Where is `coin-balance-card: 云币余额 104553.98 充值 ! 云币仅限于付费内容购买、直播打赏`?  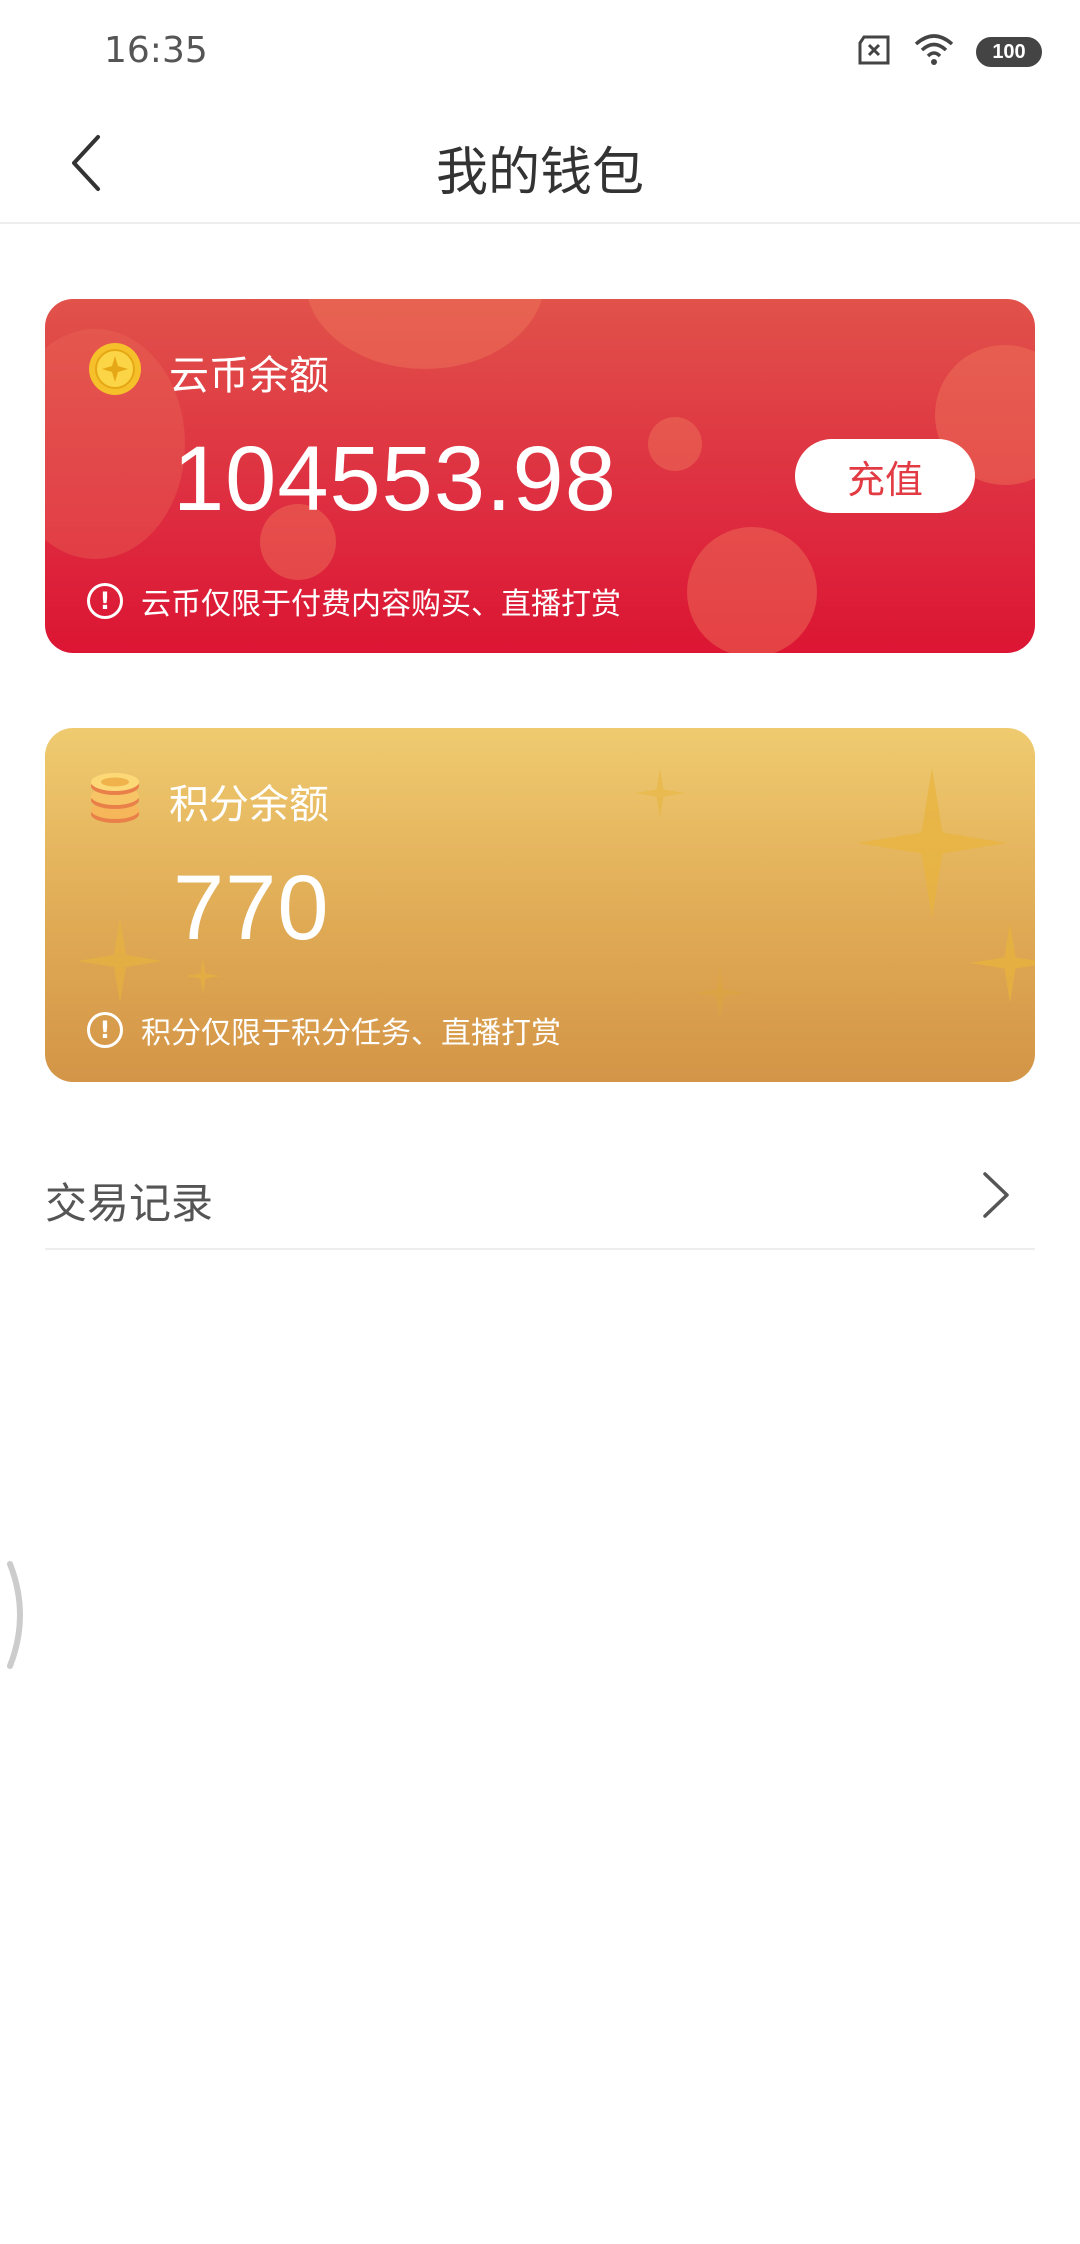
coin-balance-card: 云币余额 104553.98 充值 ! 云币仅限于付费内容购买、直播打赏 is located at coordinates (540, 476).